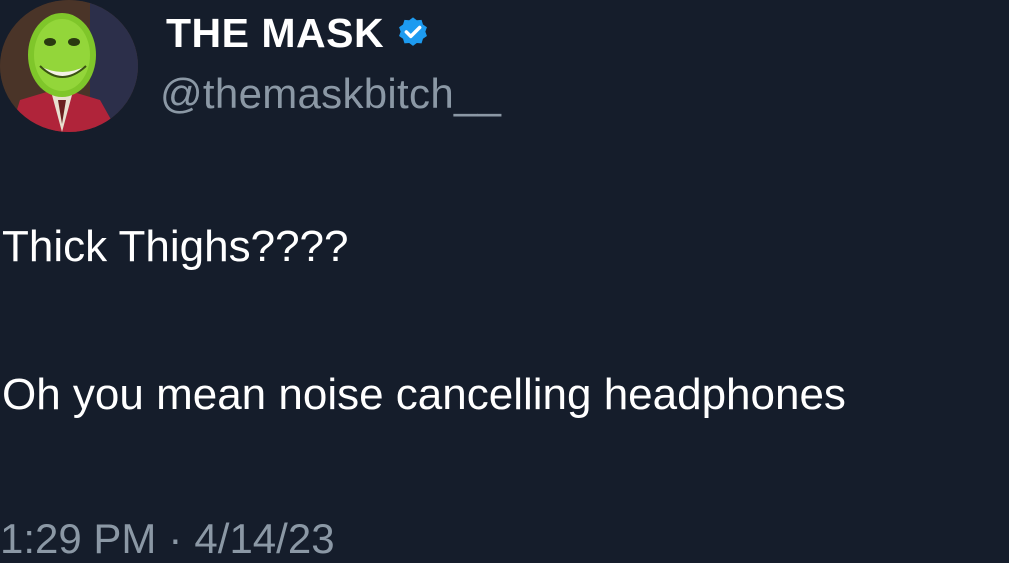 The height and width of the screenshot is (563, 1009). Describe the element at coordinates (330, 94) in the screenshot. I see `author-handle: @themaskbitch__` at that location.